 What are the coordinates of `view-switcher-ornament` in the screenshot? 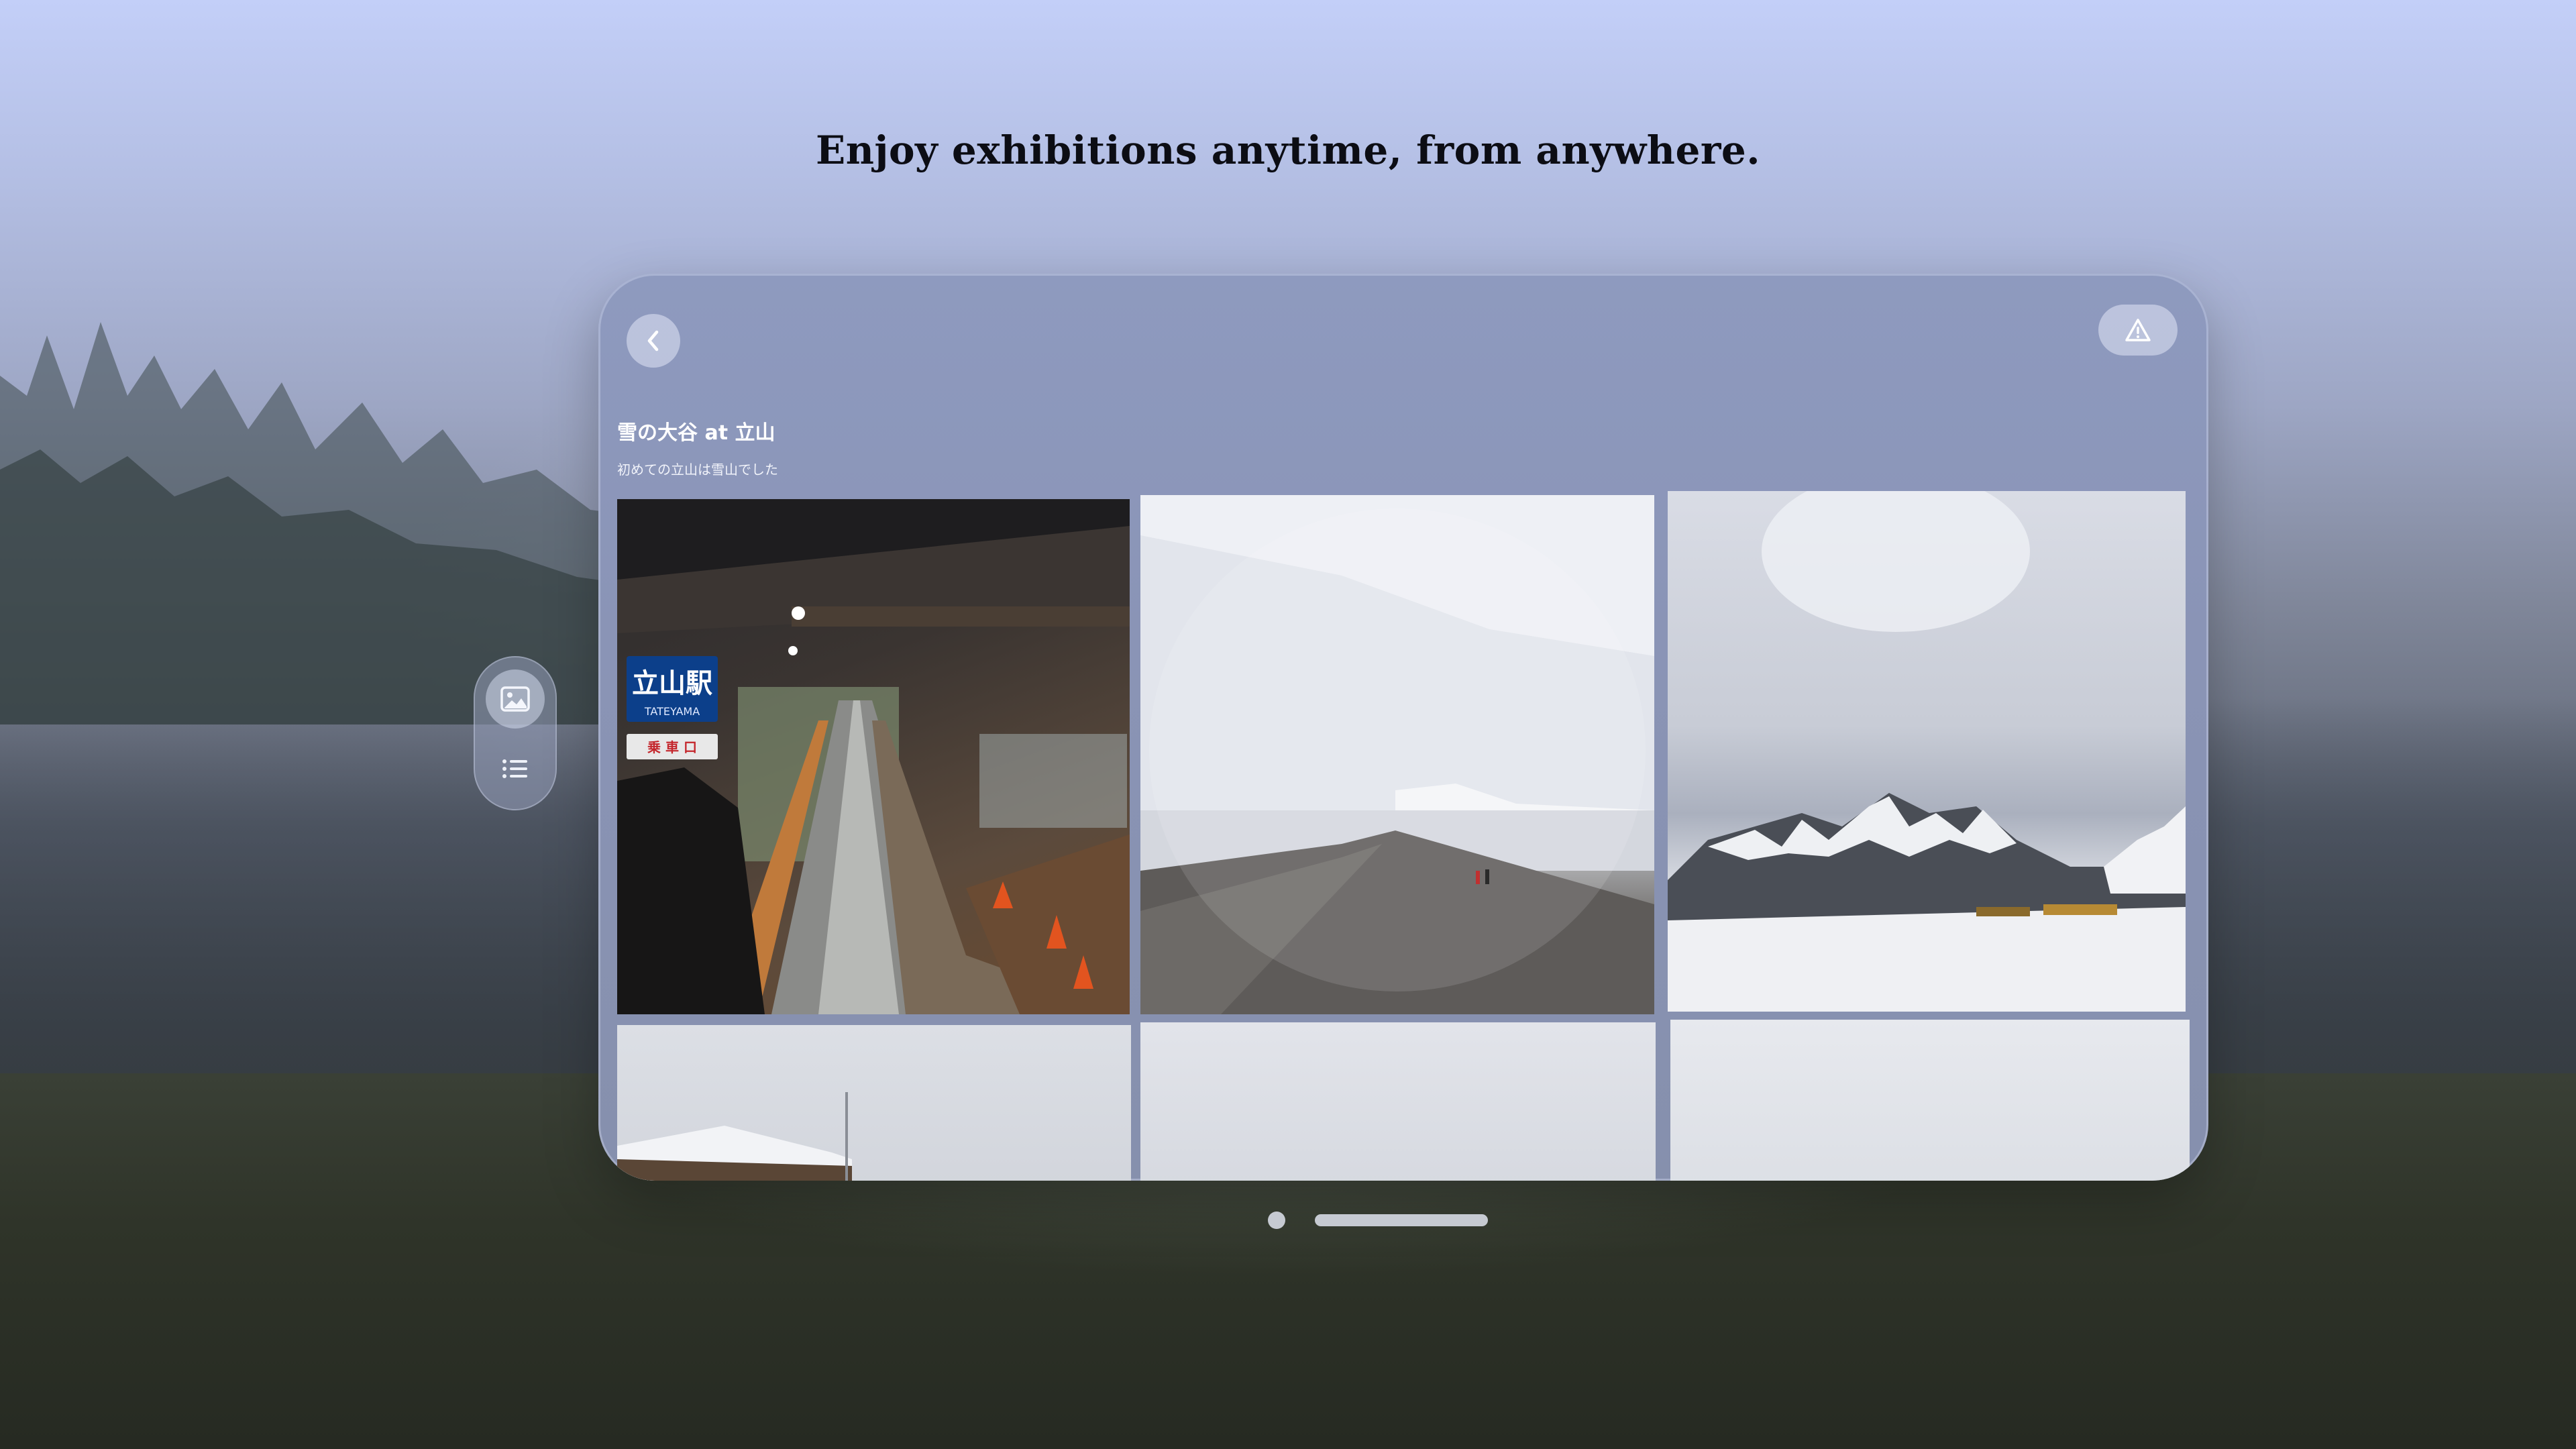 It's located at (515, 733).